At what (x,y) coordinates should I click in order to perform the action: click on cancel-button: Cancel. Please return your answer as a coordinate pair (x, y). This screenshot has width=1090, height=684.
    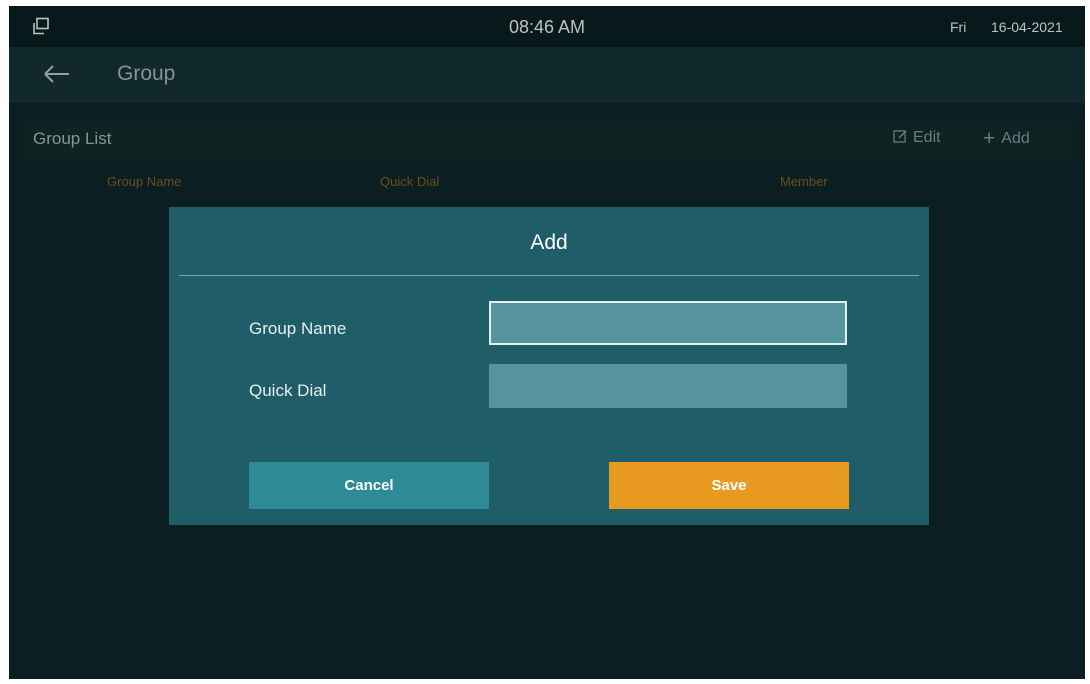
    Looking at the image, I should click on (369, 485).